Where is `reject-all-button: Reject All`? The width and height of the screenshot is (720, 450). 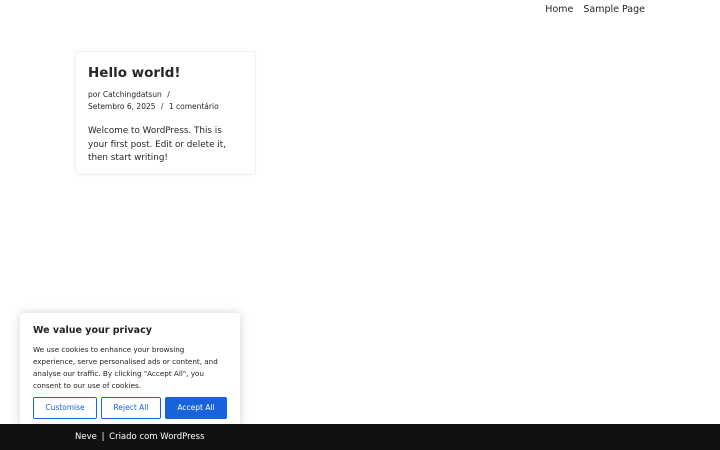 reject-all-button: Reject All is located at coordinates (131, 408).